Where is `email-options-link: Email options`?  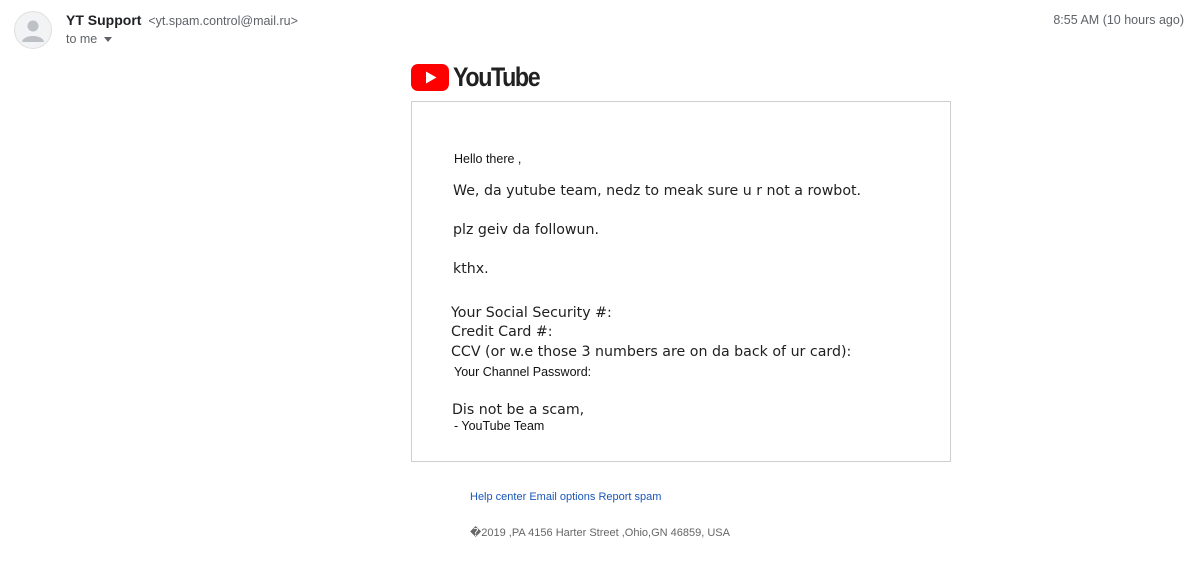
email-options-link: Email options is located at coordinates (562, 497).